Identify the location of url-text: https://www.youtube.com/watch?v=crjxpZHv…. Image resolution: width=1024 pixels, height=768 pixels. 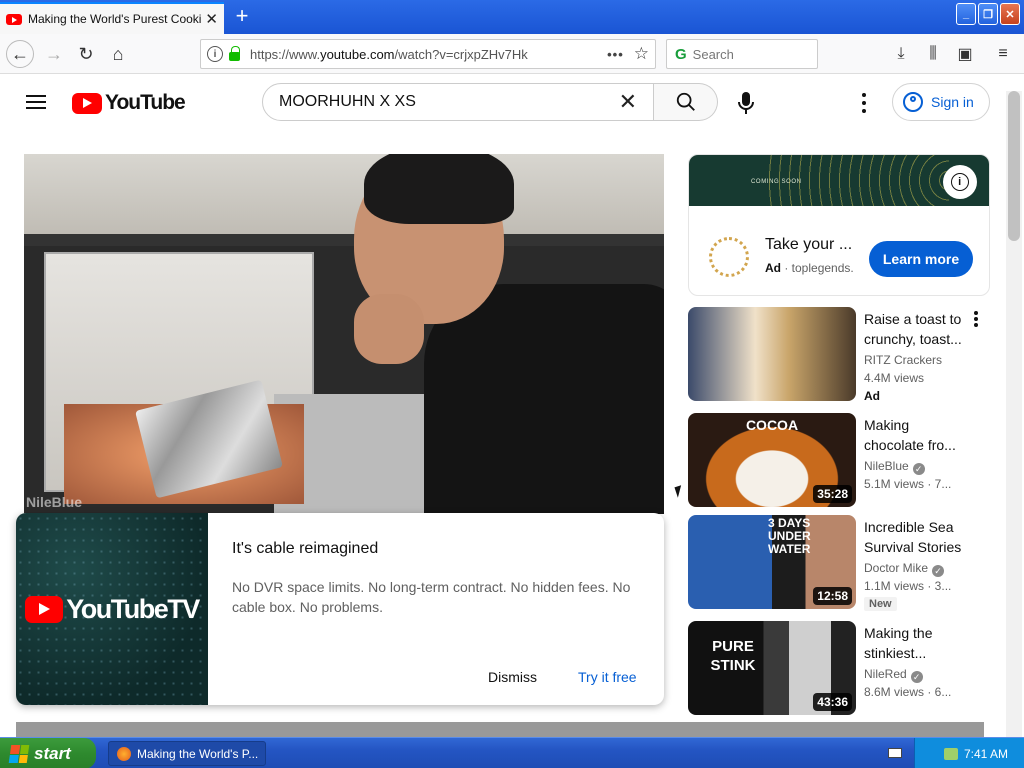
(389, 54).